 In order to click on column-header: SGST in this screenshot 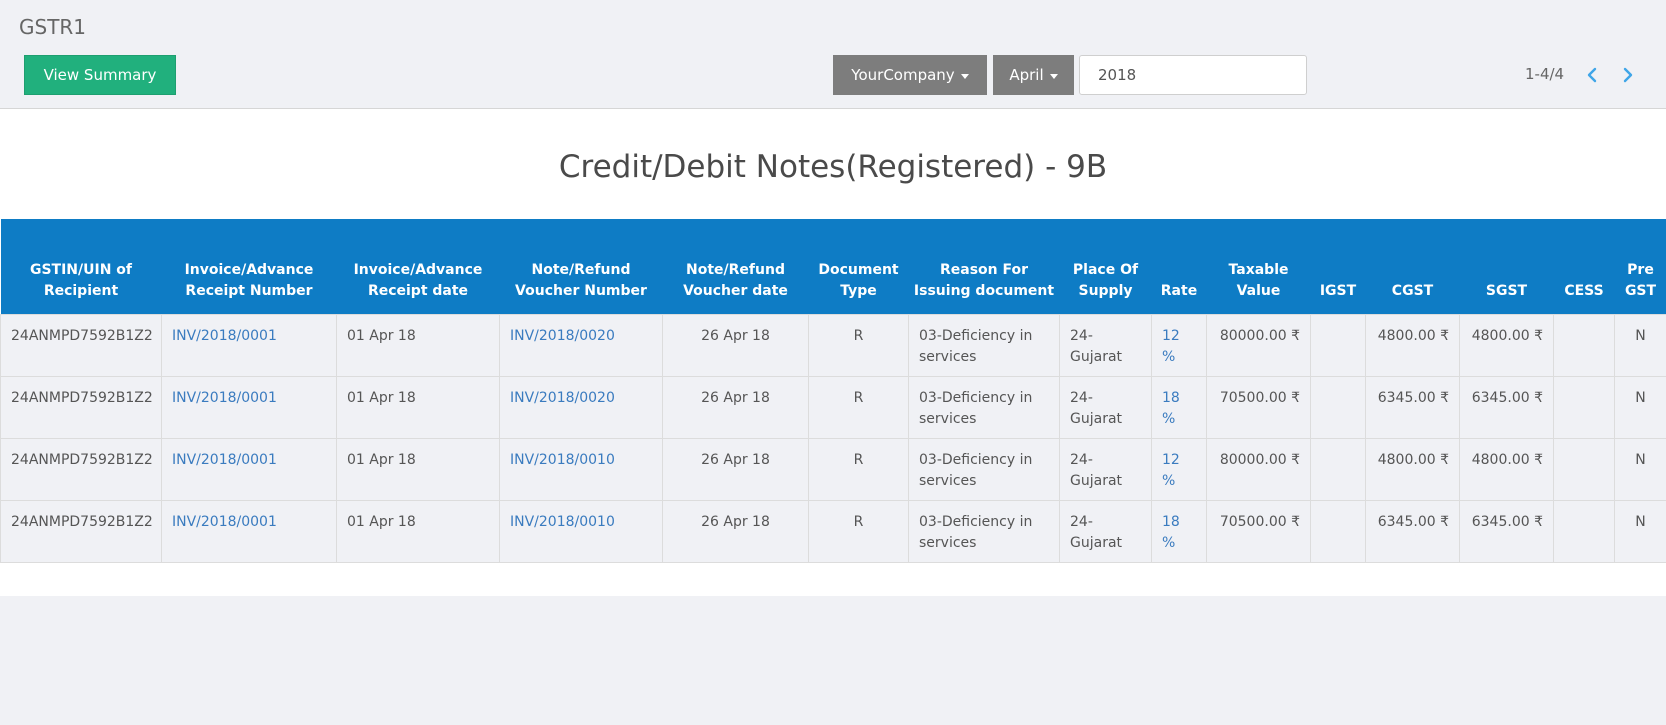, I will do `click(1506, 267)`.